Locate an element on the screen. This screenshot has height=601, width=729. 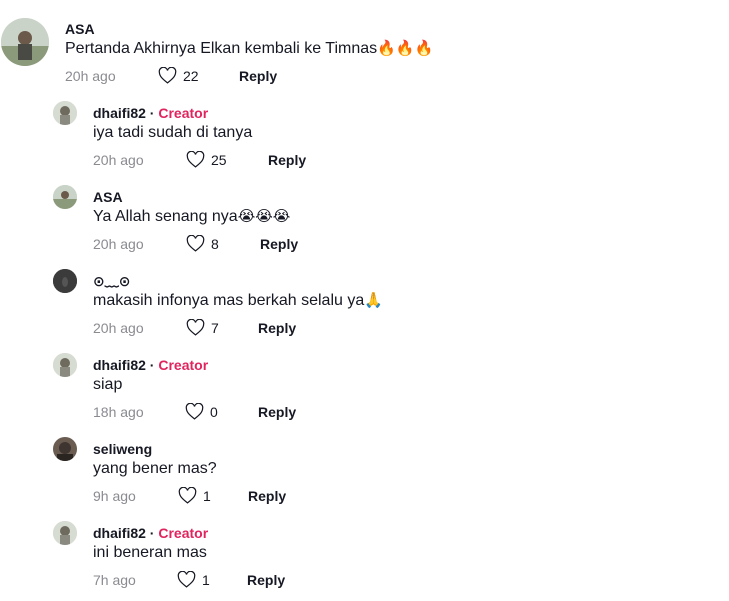
comment-username: ASA is located at coordinates (80, 29).